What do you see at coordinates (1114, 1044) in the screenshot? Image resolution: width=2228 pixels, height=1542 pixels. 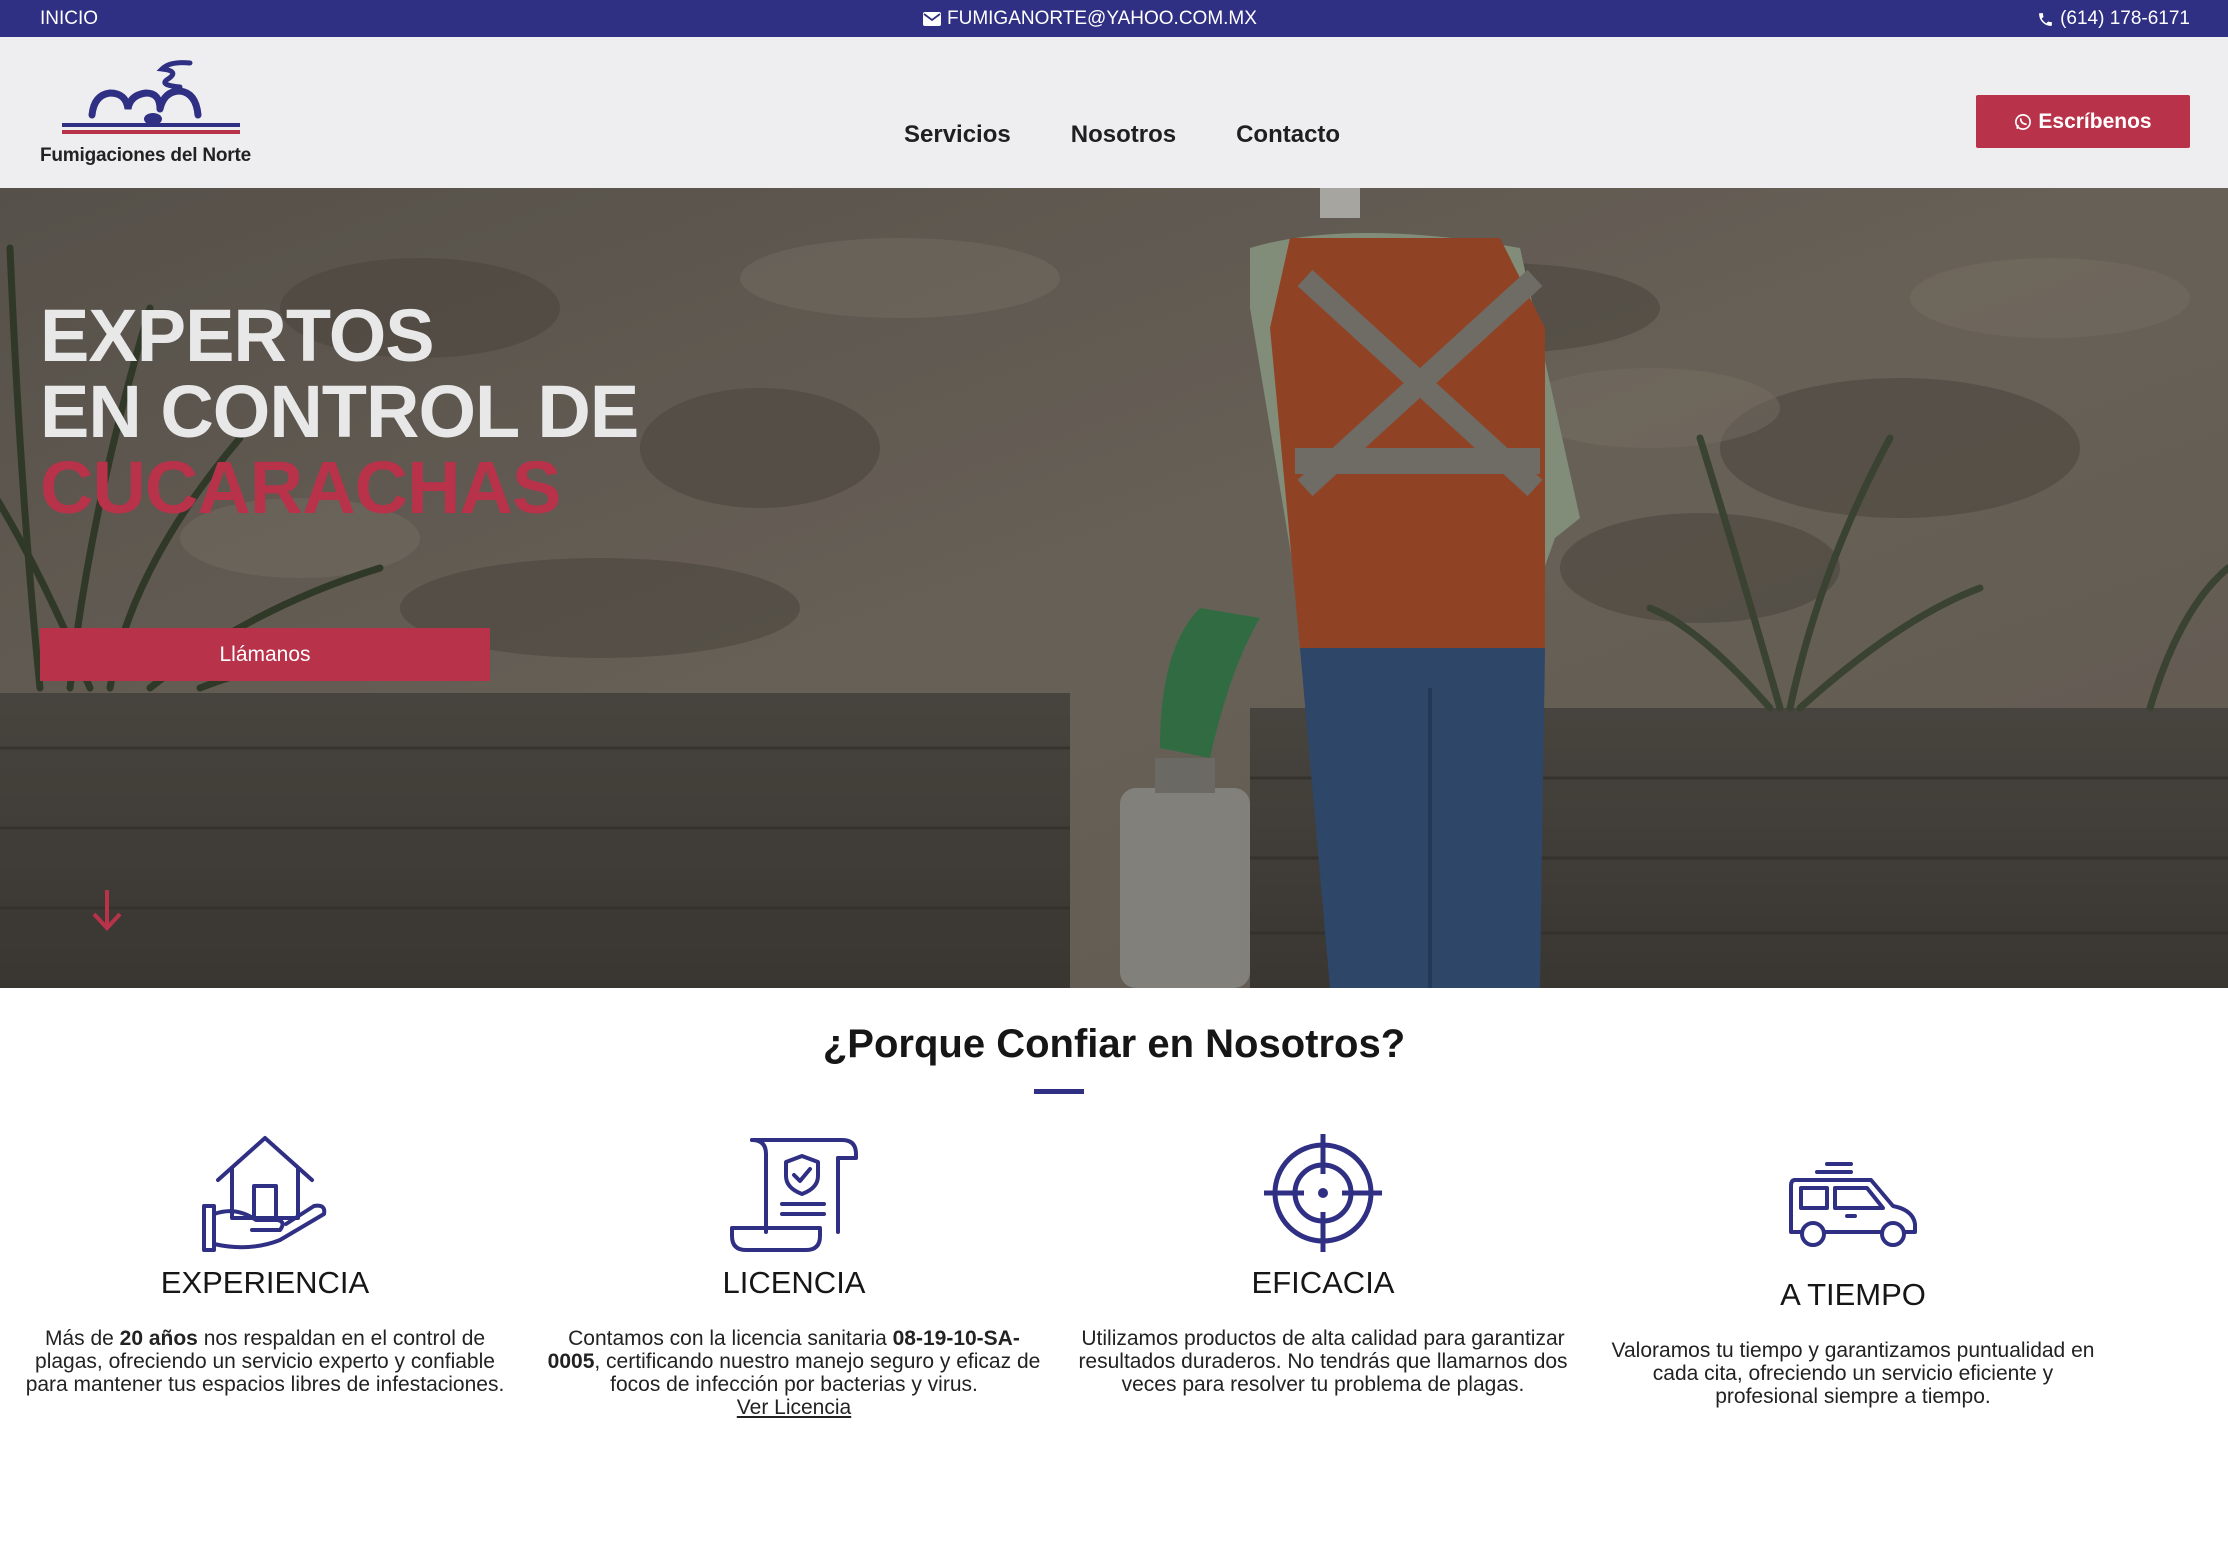 I see `section-title: ¿Porque Confiar en Nosotros?` at bounding box center [1114, 1044].